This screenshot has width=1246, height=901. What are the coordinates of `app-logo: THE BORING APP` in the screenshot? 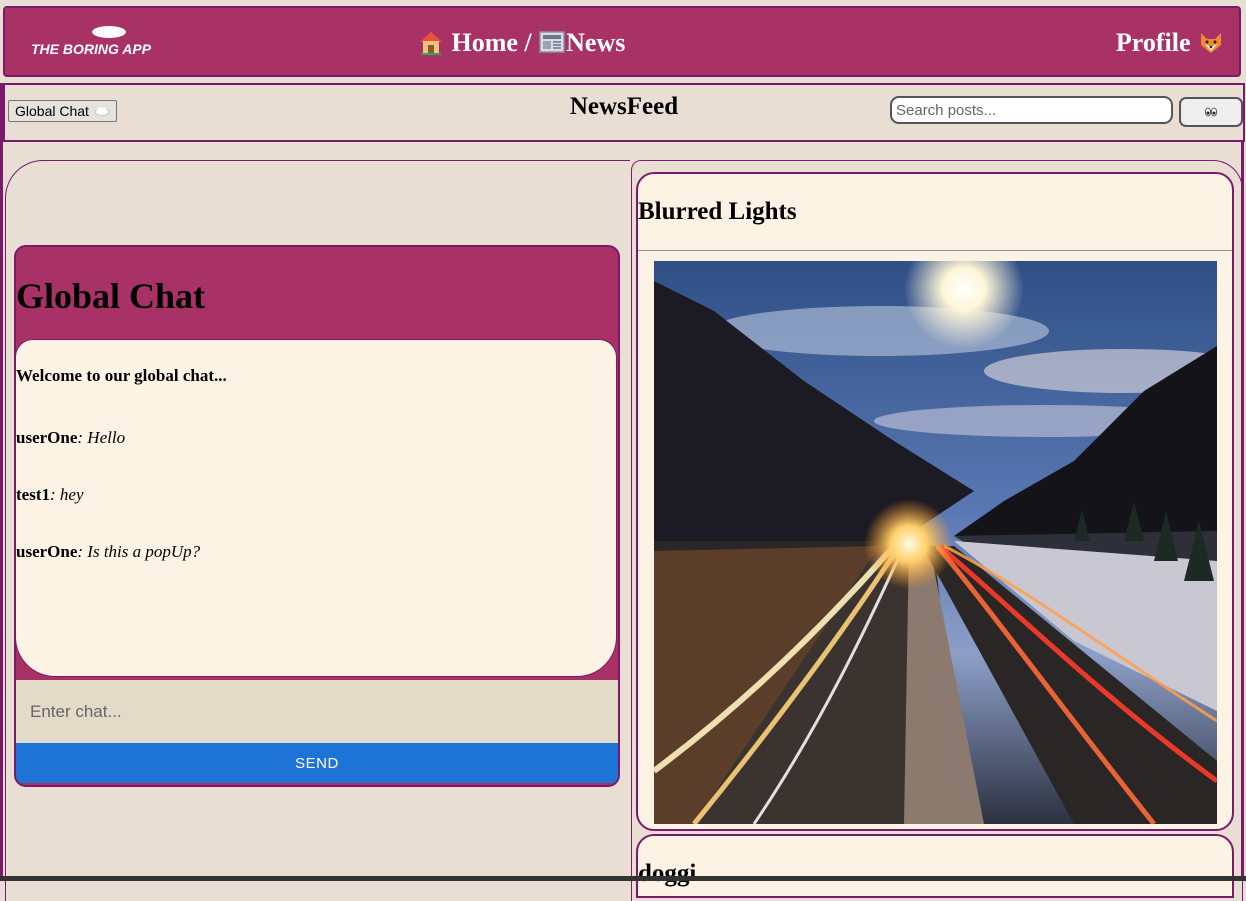 It's located at (109, 42).